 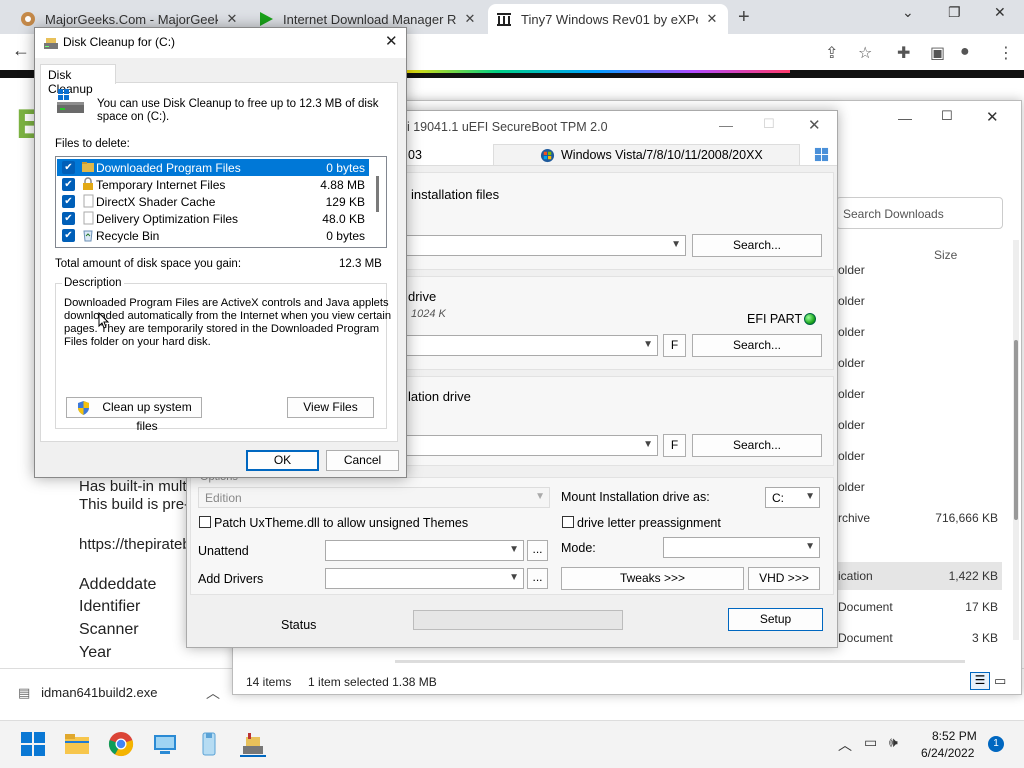 I want to click on chrome-icon, so click(x=121, y=744).